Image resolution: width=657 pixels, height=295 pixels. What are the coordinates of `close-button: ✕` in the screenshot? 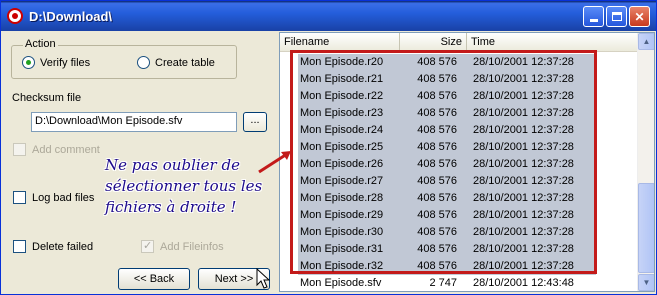 It's located at (639, 16).